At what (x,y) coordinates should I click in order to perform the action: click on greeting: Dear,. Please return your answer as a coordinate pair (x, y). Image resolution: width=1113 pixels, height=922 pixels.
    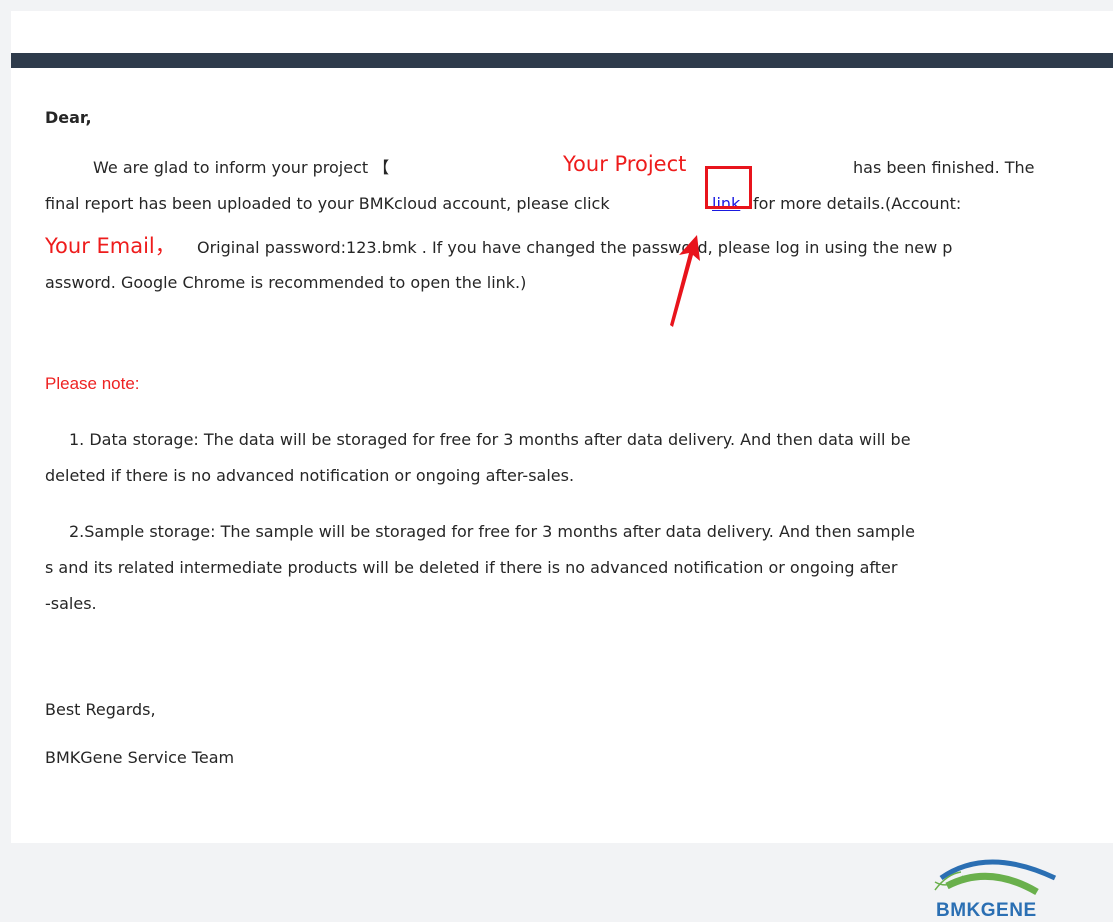
    Looking at the image, I should click on (68, 117).